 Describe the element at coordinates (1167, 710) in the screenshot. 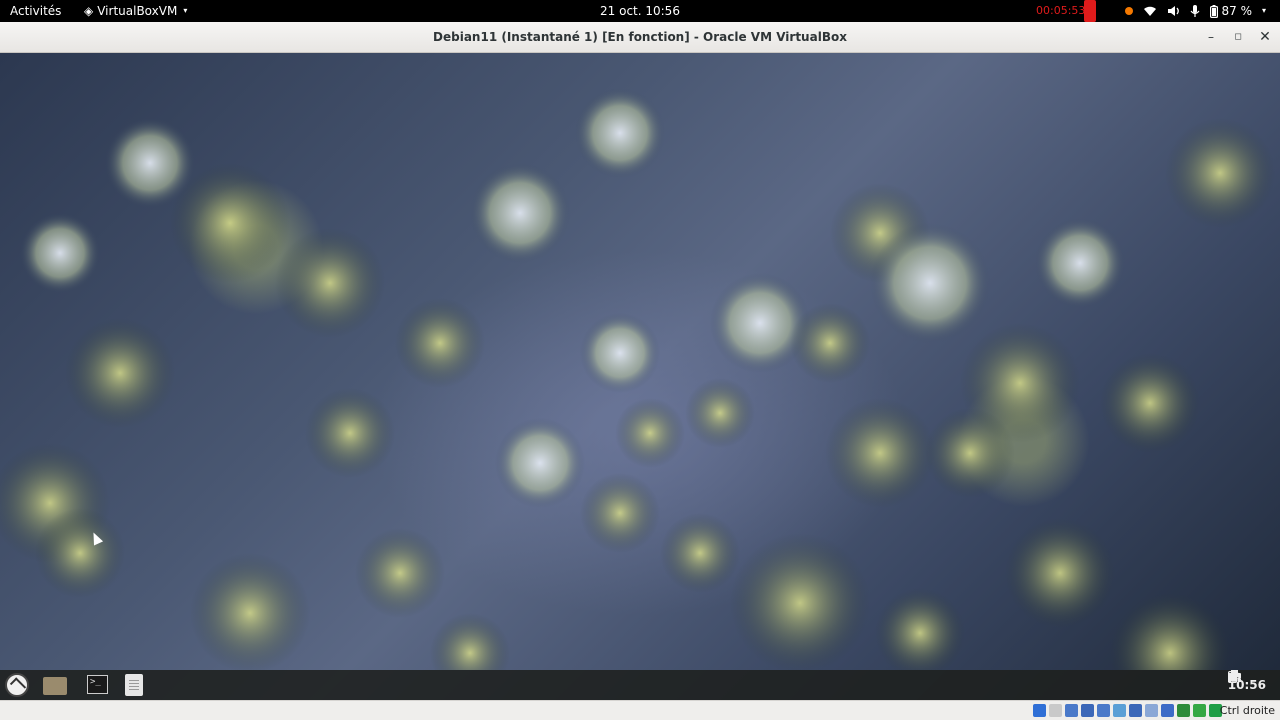

I see `clipboard-icon` at that location.